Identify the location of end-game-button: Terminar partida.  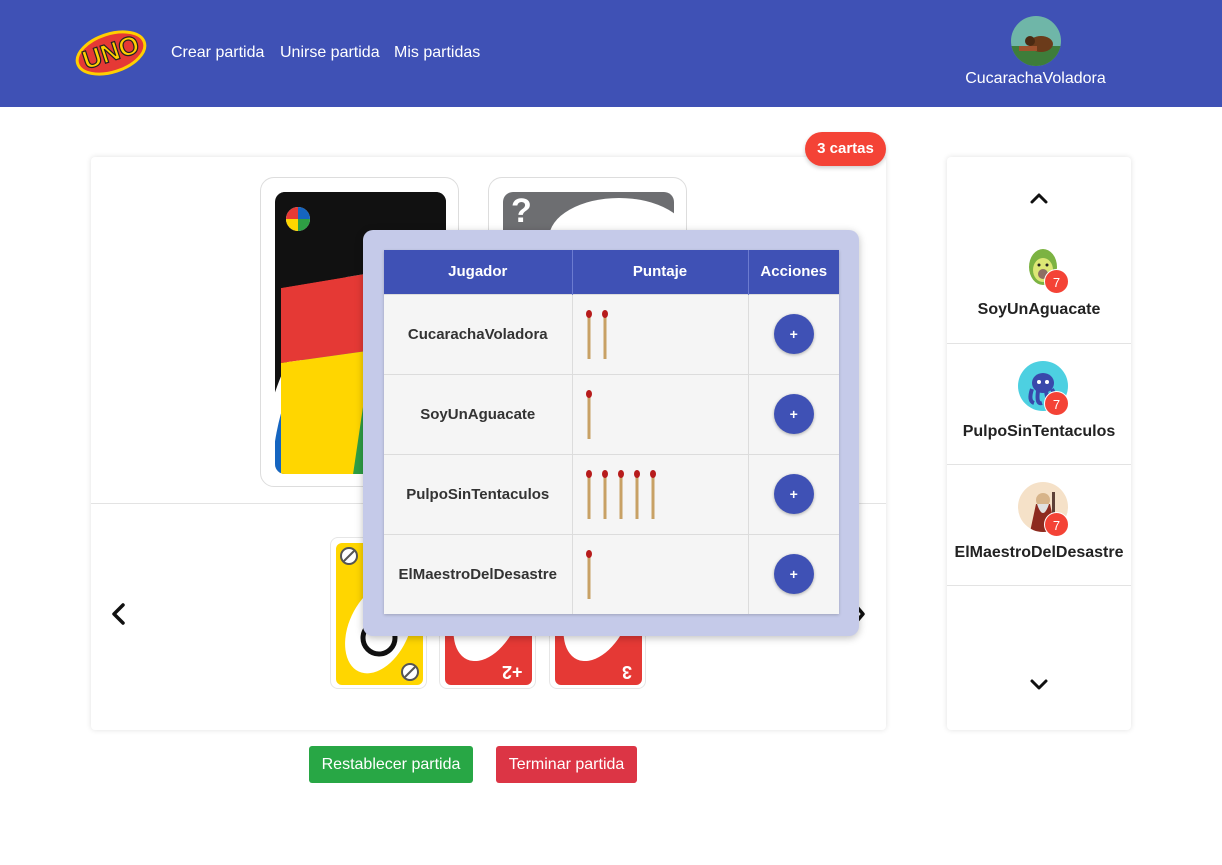
(566, 764).